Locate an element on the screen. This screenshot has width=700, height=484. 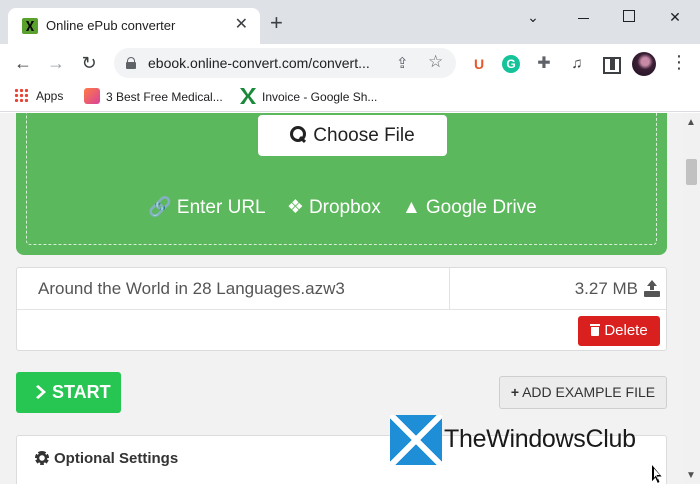
source-label: Enter URL is located at coordinates (221, 207).